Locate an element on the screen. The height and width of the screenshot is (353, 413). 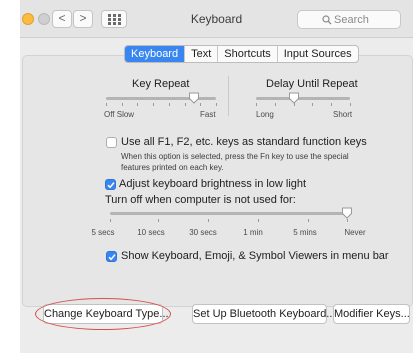
delay-until-repeat-slider-thumb is located at coordinates (294, 98).